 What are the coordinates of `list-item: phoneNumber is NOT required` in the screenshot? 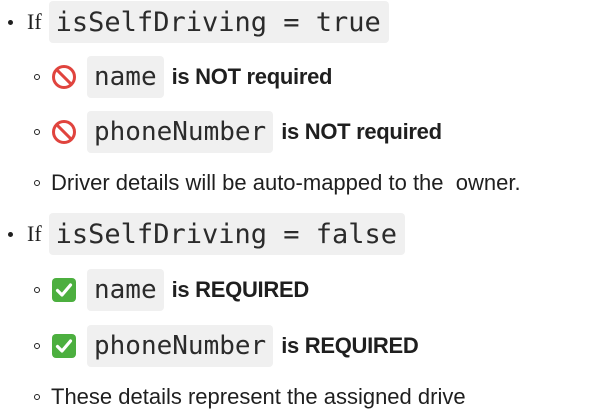 It's located at (238, 132).